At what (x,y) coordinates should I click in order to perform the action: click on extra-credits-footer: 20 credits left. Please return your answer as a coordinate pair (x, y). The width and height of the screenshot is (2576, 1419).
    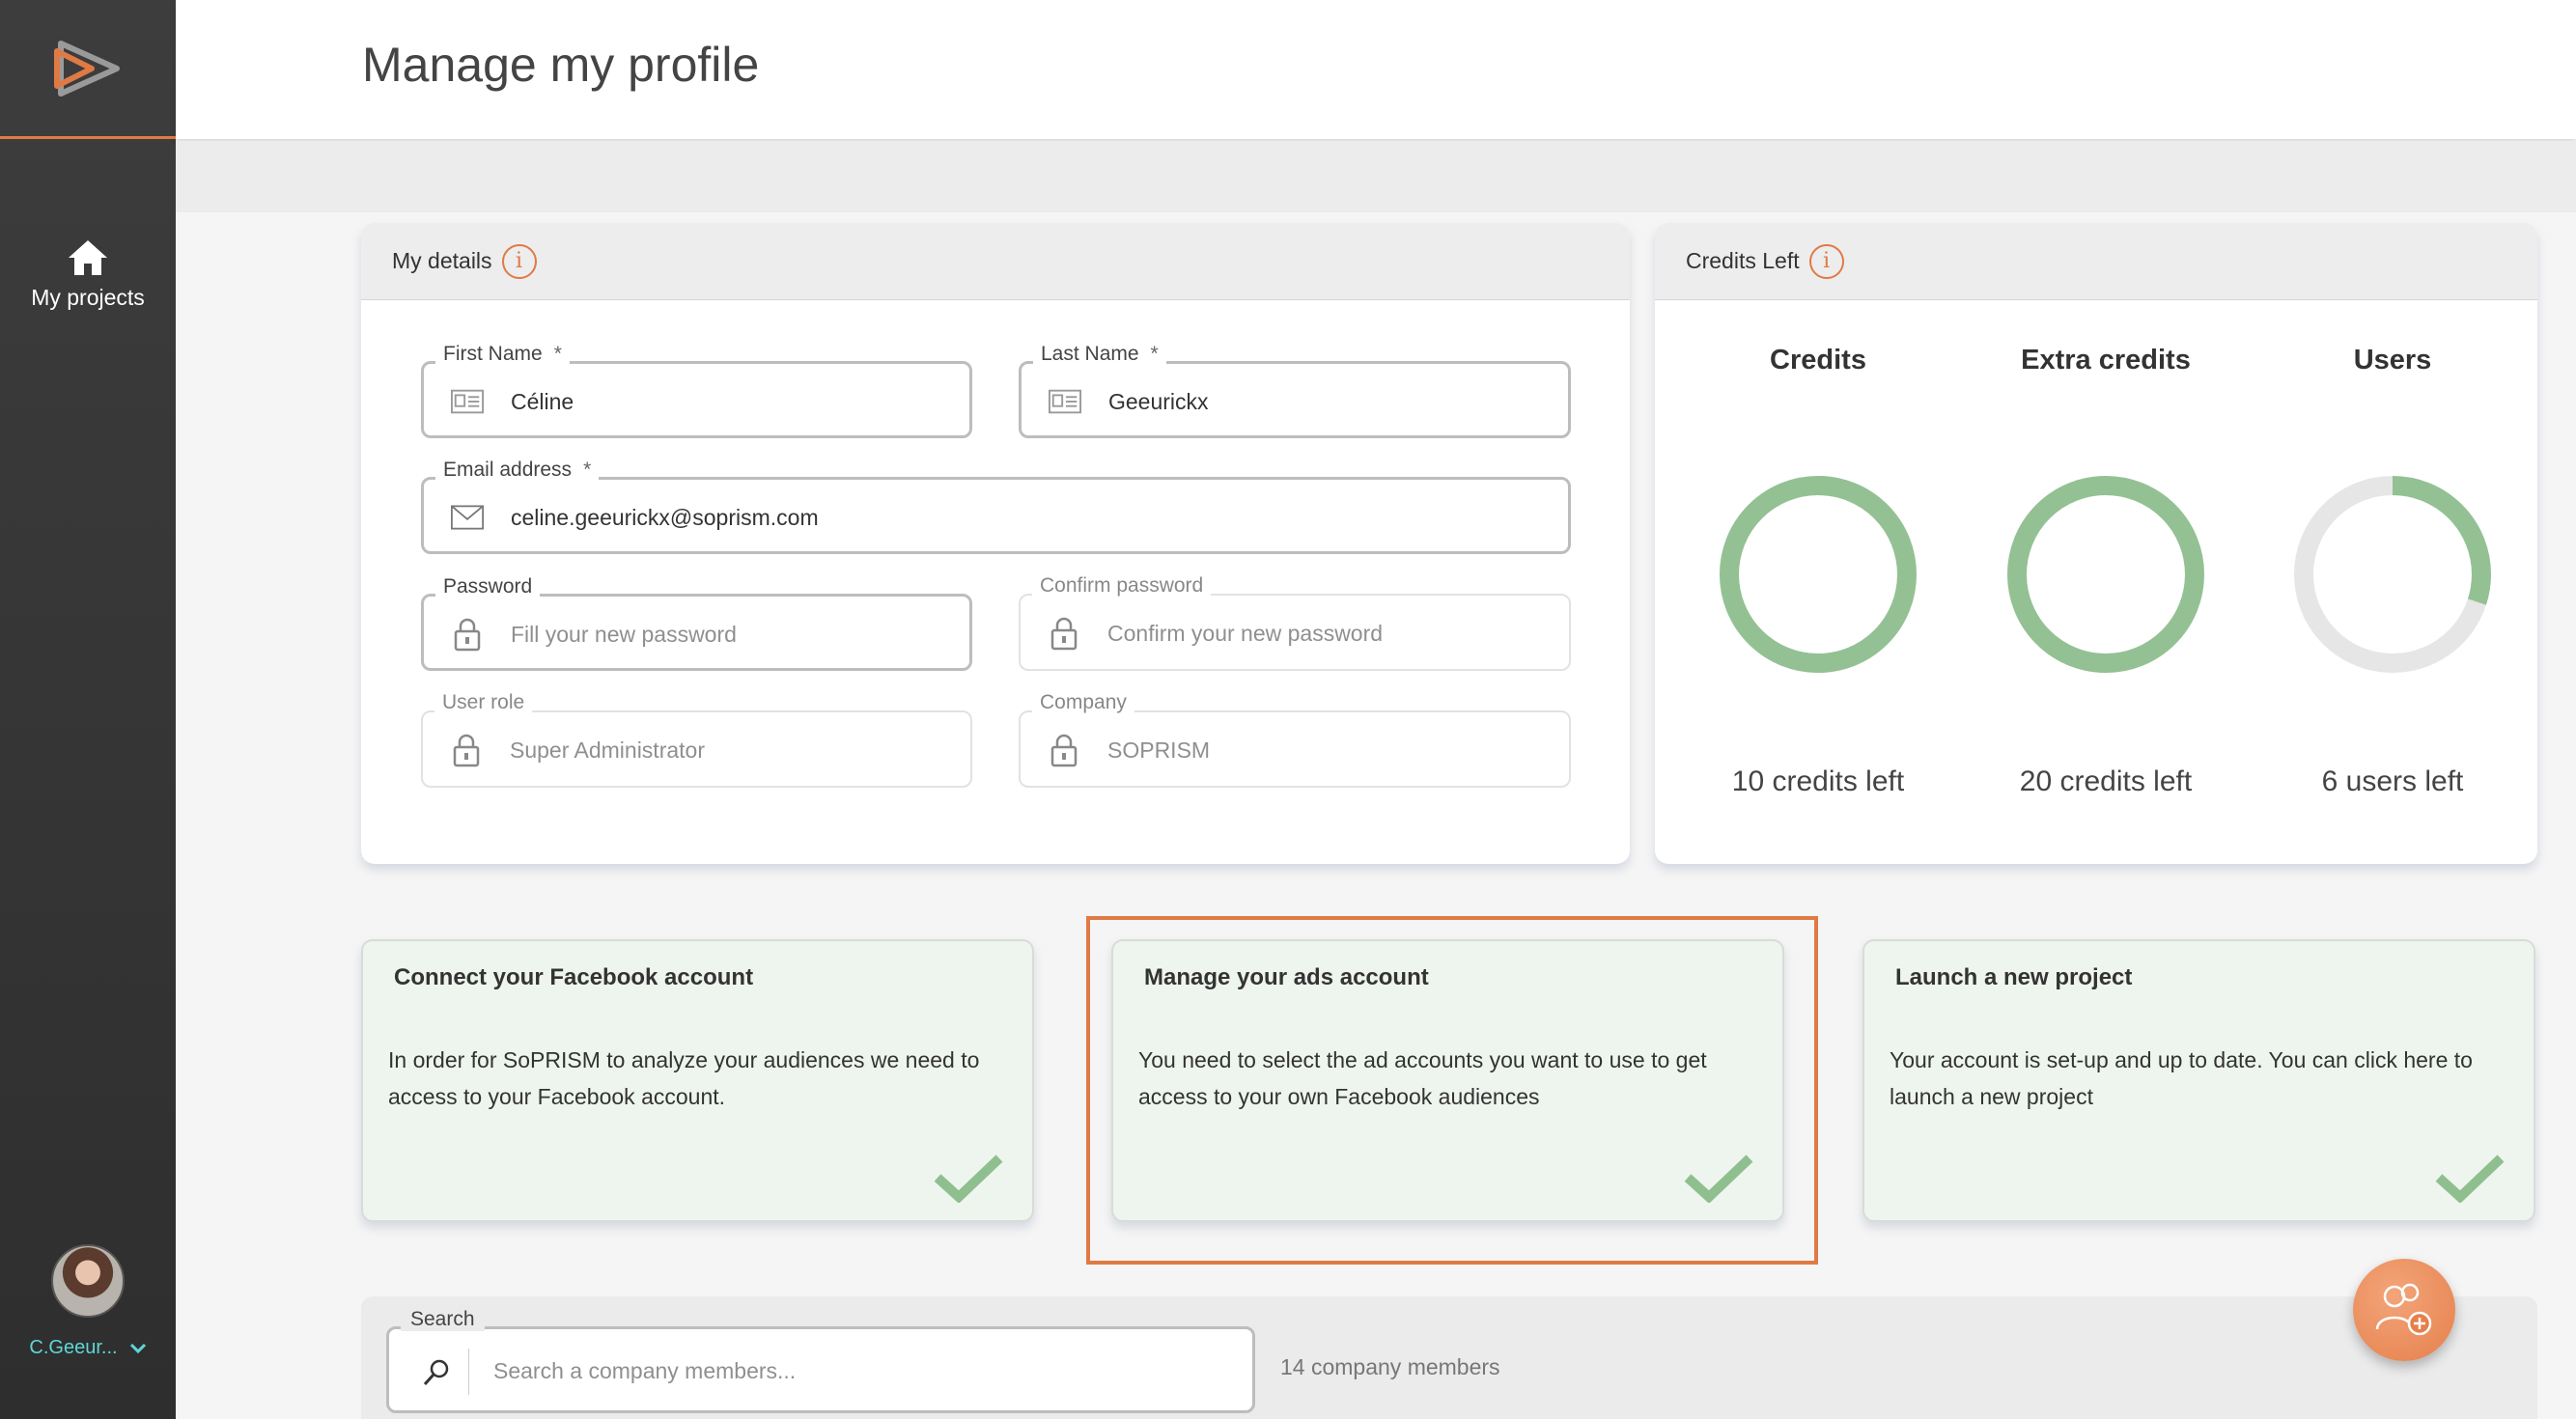
    Looking at the image, I should click on (2106, 781).